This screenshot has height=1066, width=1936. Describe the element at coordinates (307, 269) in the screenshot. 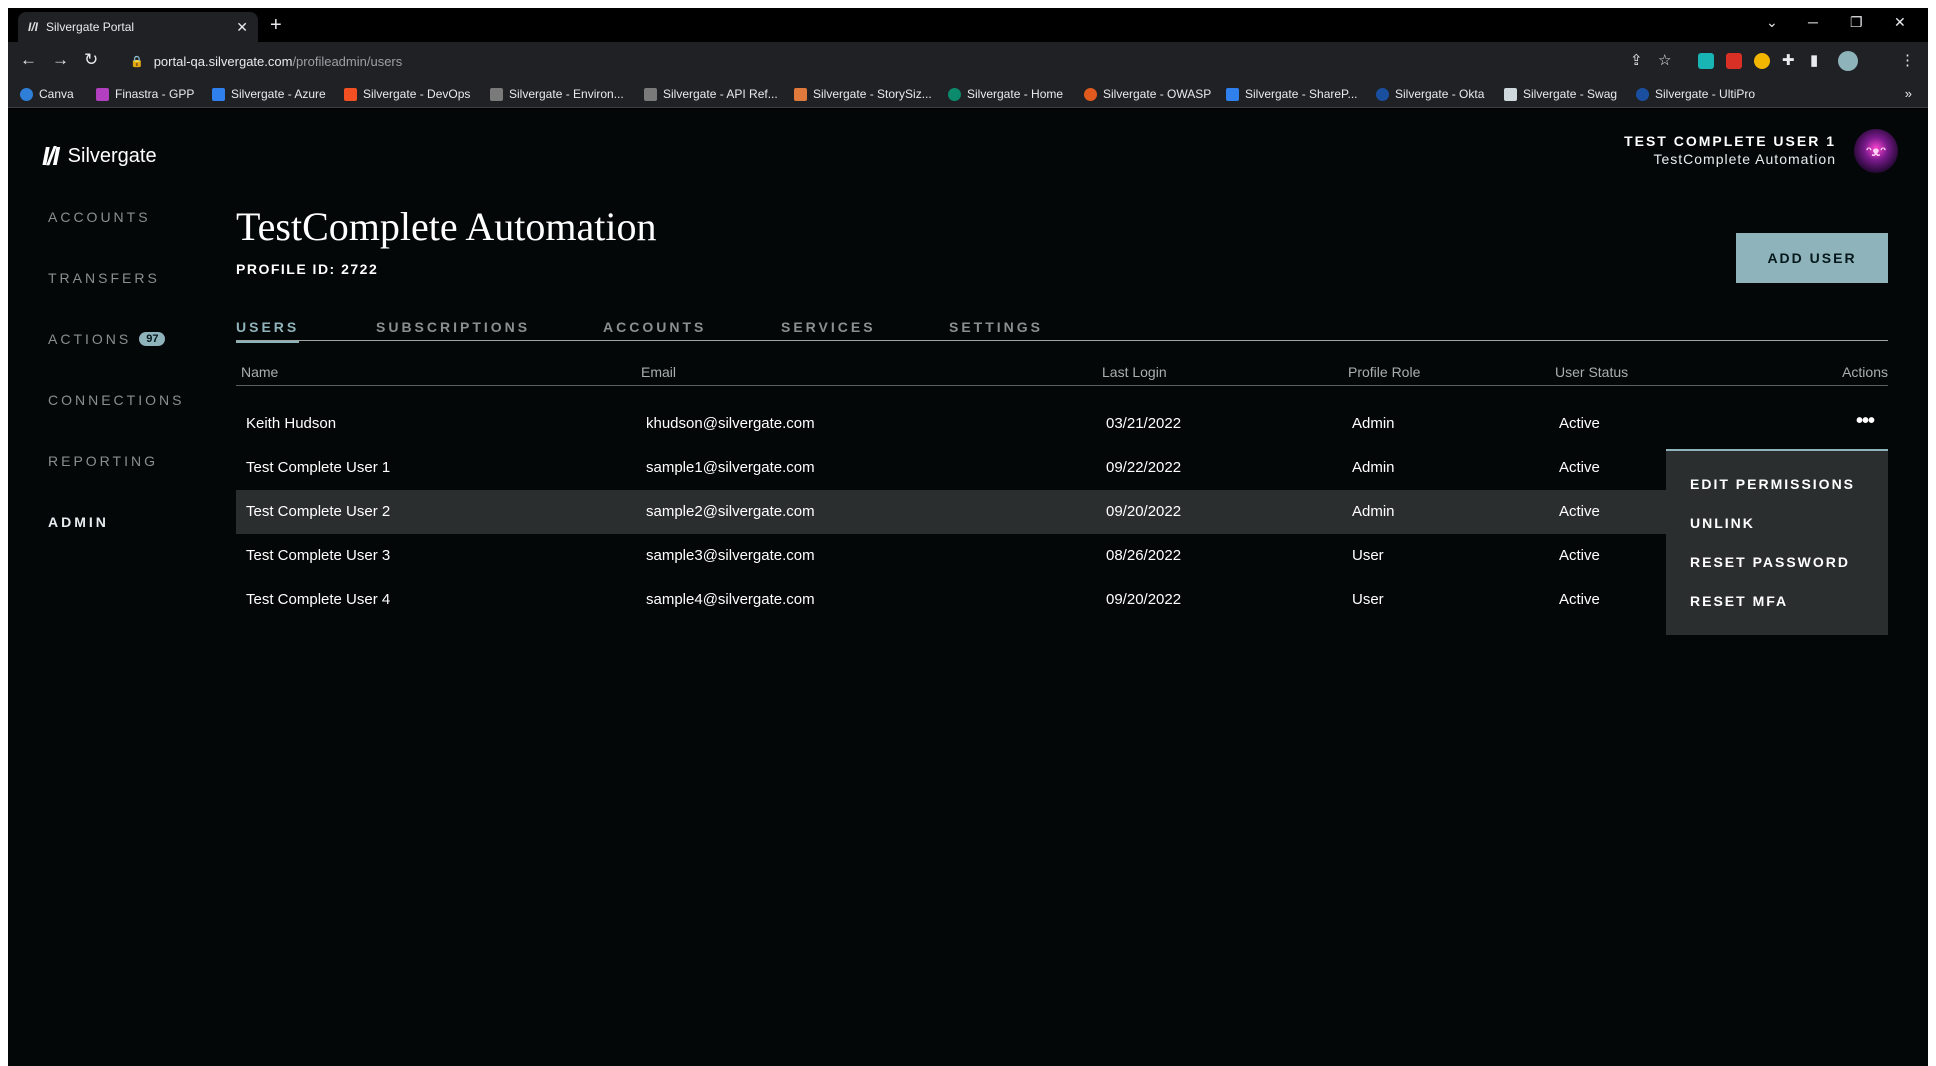

I see `profile-id: PROFILE ID: 2722` at that location.